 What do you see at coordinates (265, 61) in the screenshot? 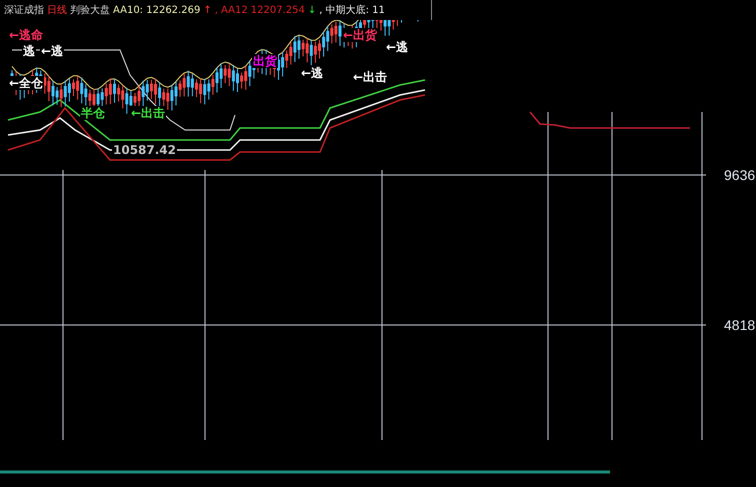
I see `signal-label: 出货` at bounding box center [265, 61].